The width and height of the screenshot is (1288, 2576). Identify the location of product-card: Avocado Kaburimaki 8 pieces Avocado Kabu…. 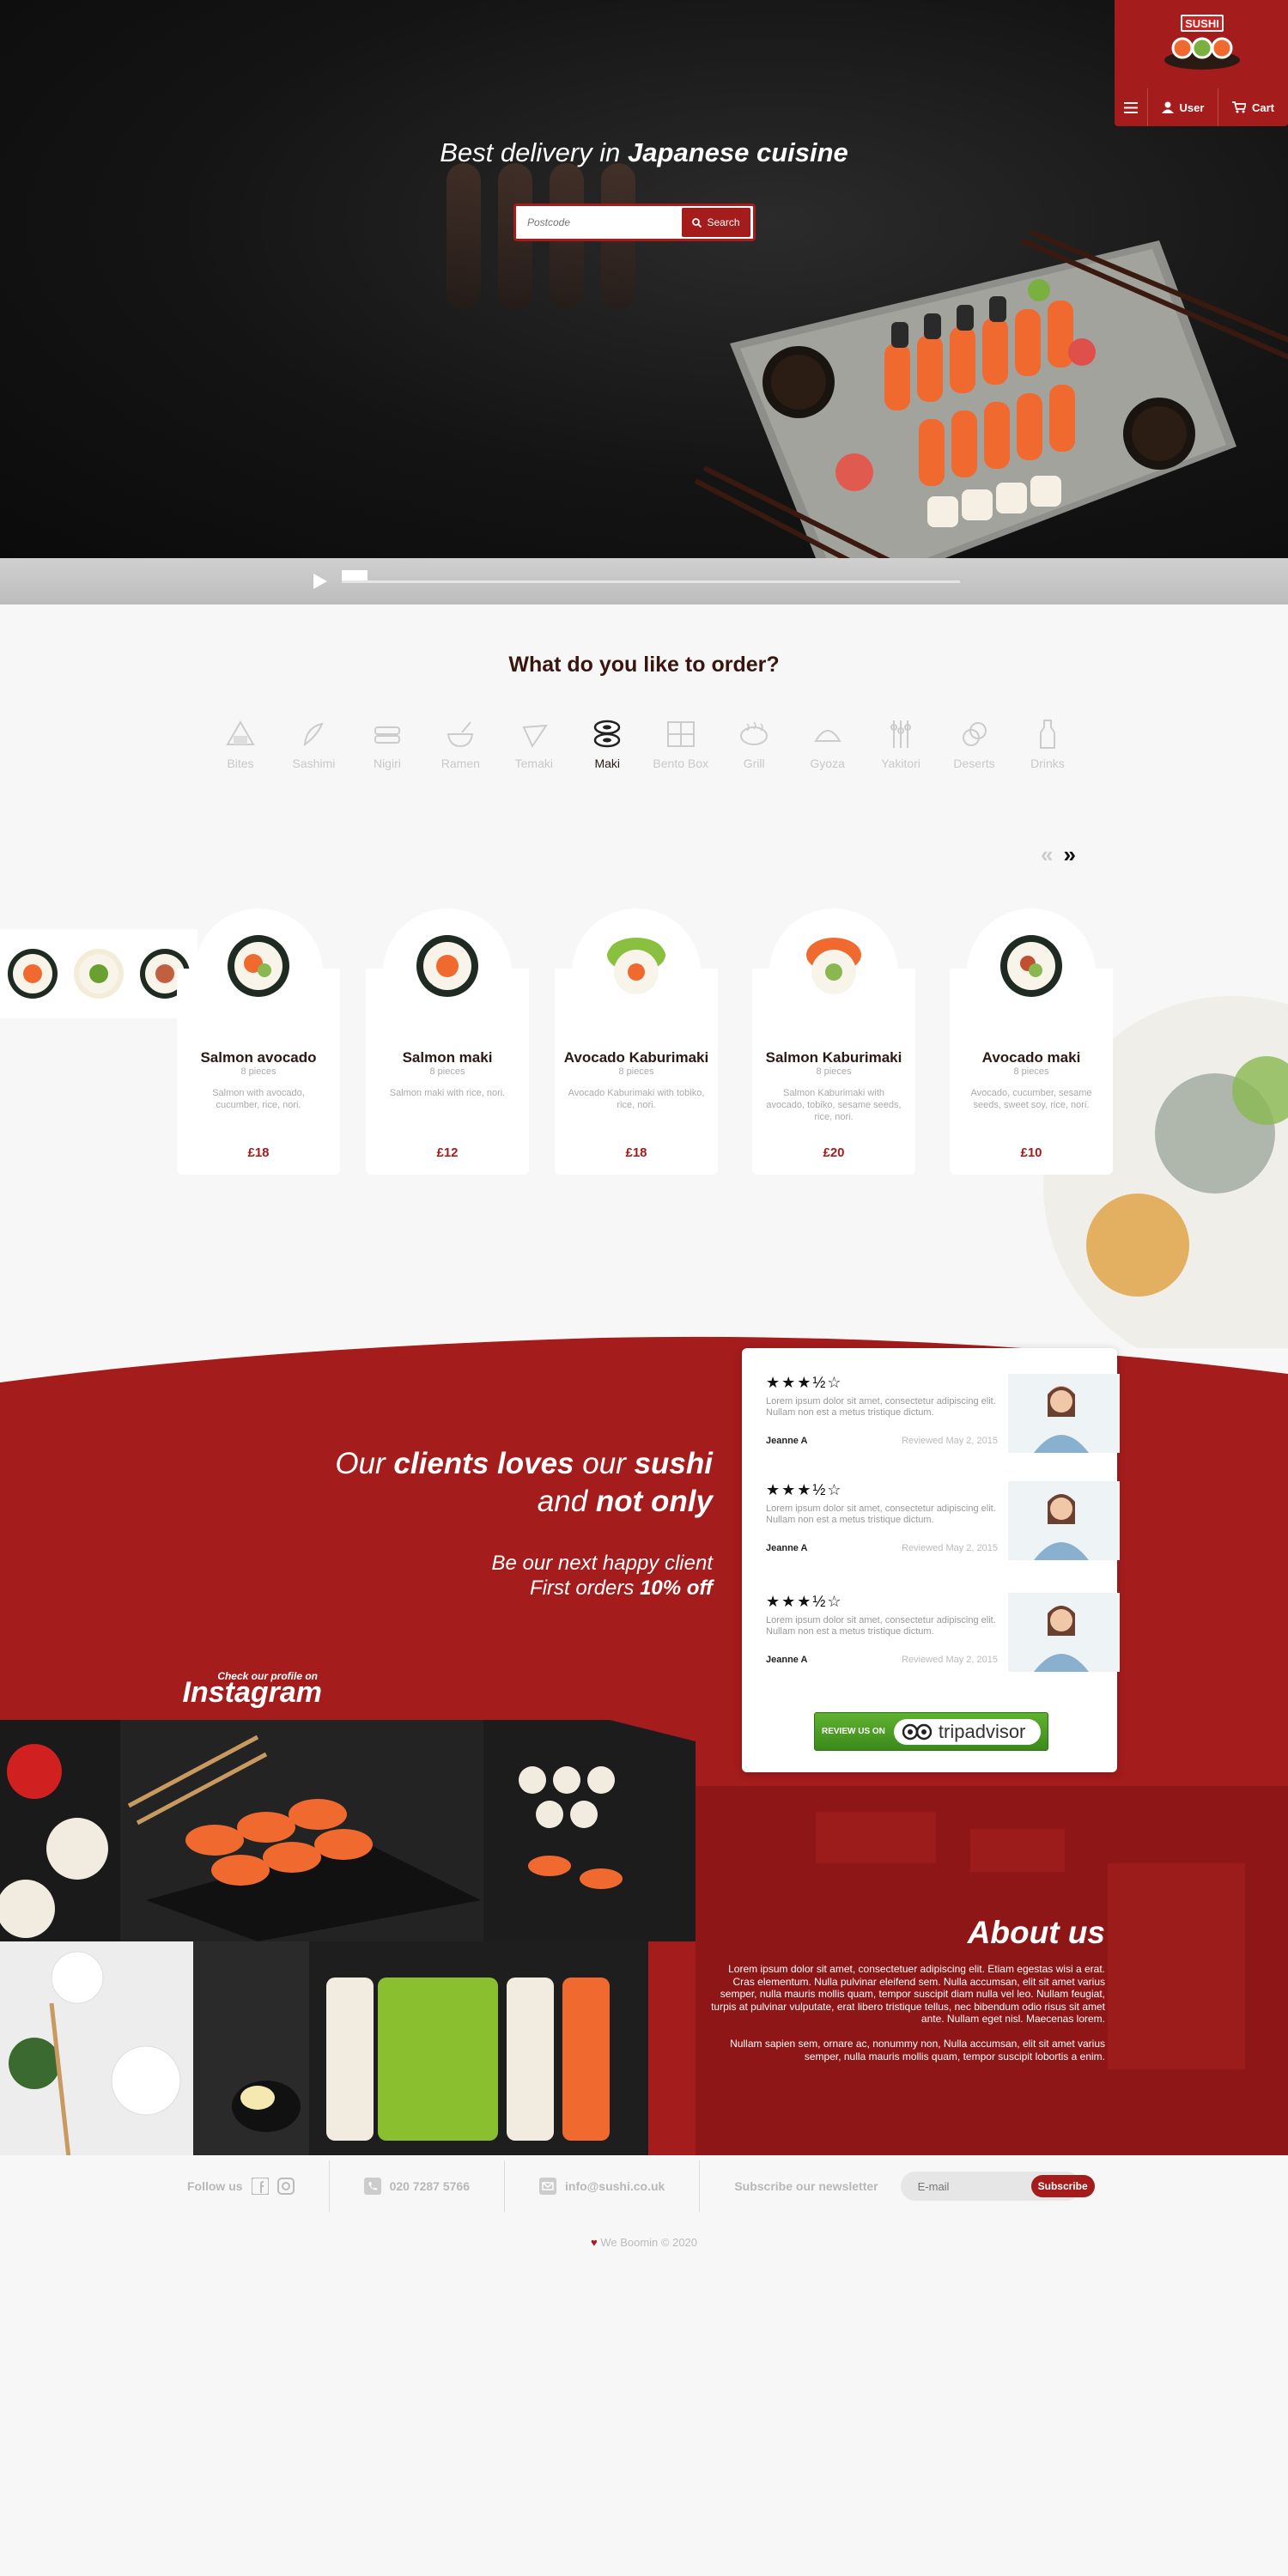
(636, 1041).